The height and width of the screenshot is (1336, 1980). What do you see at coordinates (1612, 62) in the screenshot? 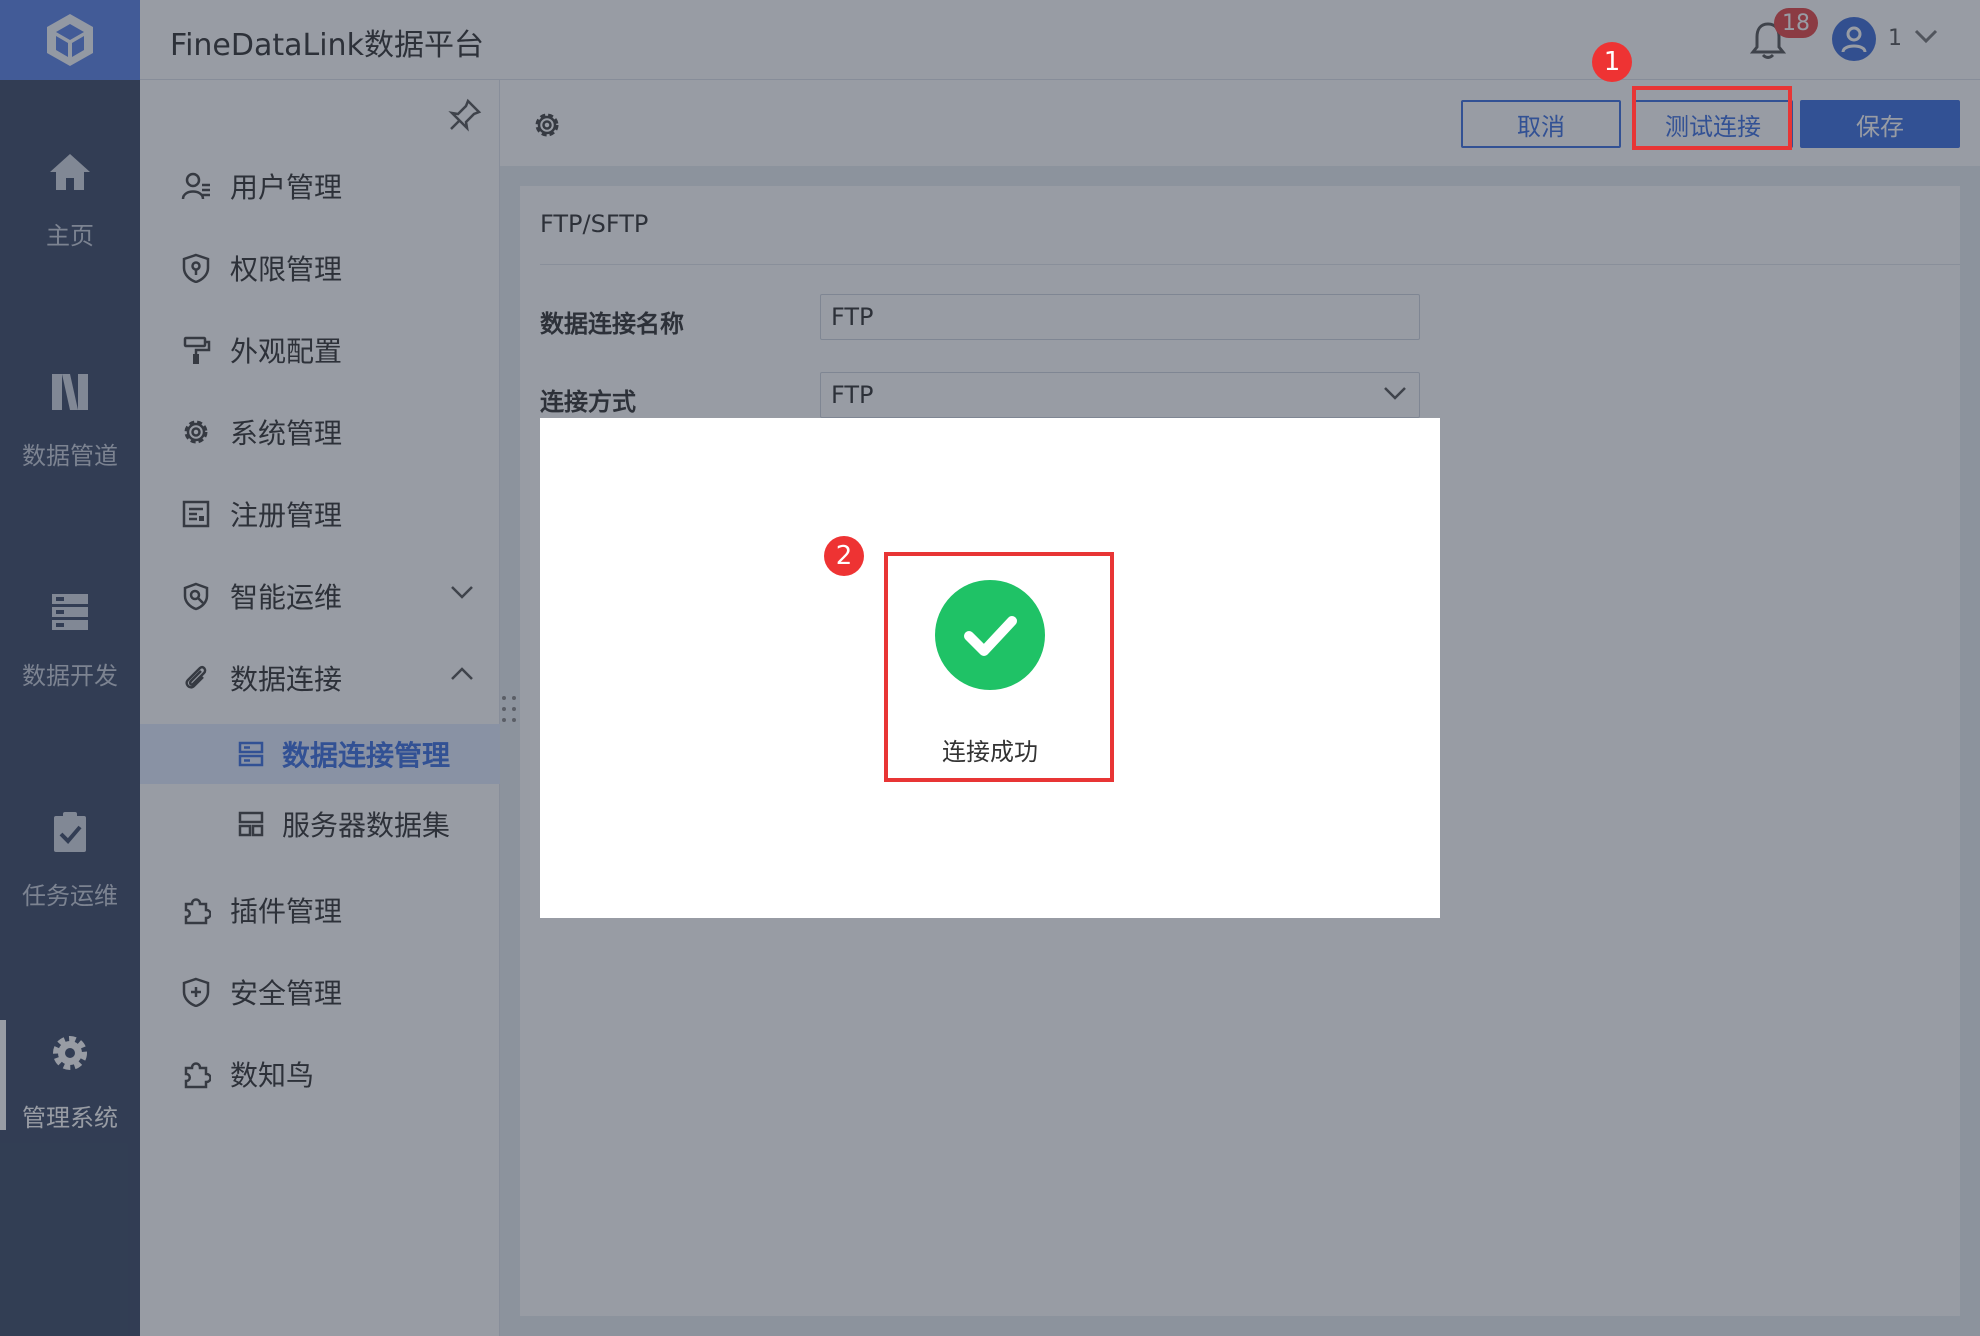
I see `step-marker-1: 1` at bounding box center [1612, 62].